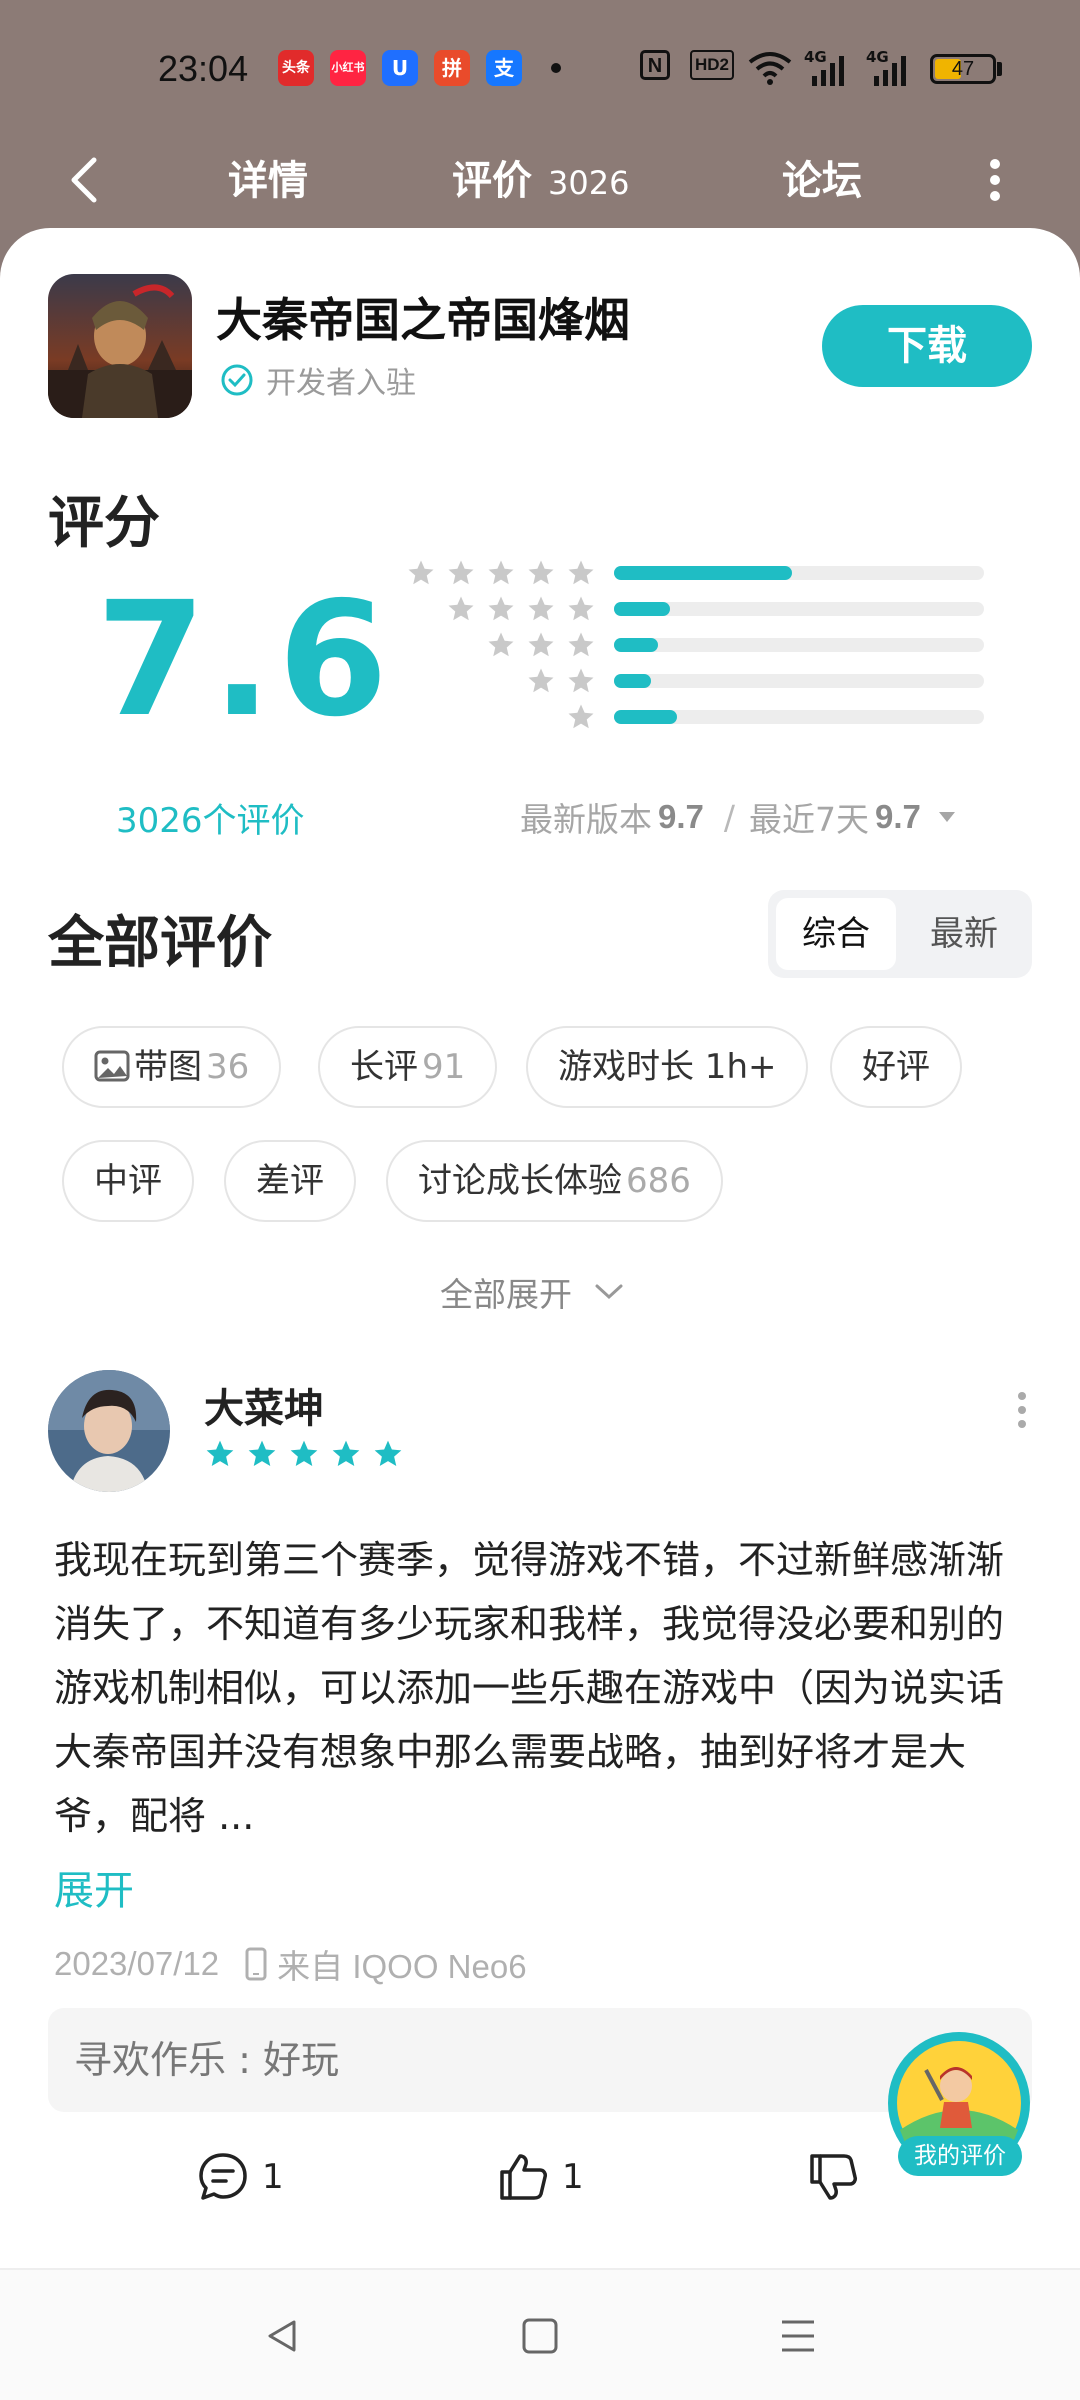 The width and height of the screenshot is (1080, 2400). I want to click on rating-score: 7.6, so click(245, 660).